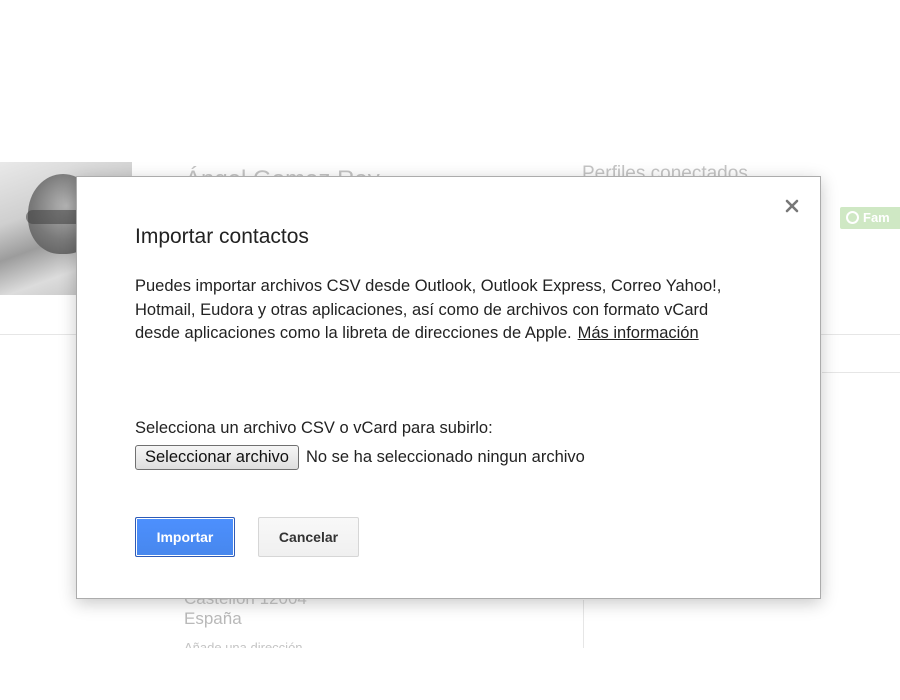 Image resolution: width=900 pixels, height=700 pixels. What do you see at coordinates (583, 624) in the screenshot?
I see `column-divider` at bounding box center [583, 624].